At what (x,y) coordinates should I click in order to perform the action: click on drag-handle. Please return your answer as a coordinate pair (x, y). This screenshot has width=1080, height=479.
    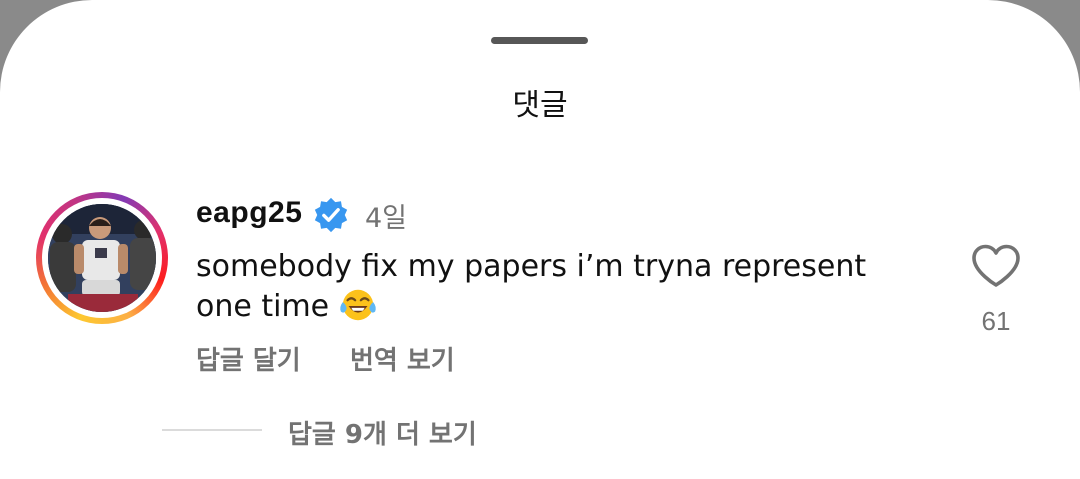
    Looking at the image, I should click on (539, 40).